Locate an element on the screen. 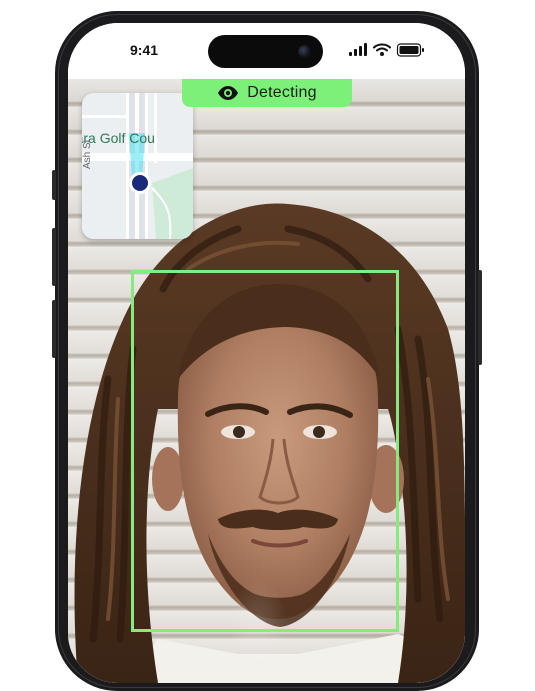  dynamic-island is located at coordinates (265, 51).